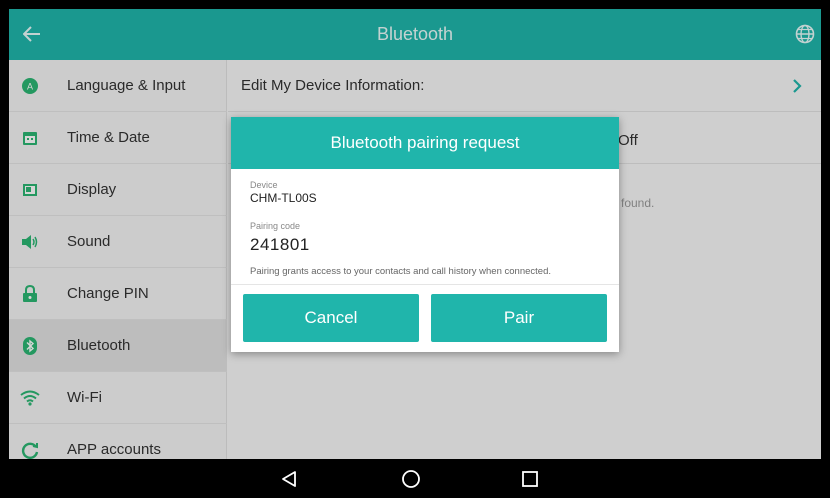  I want to click on pairing-code-label: Pairing code, so click(275, 226).